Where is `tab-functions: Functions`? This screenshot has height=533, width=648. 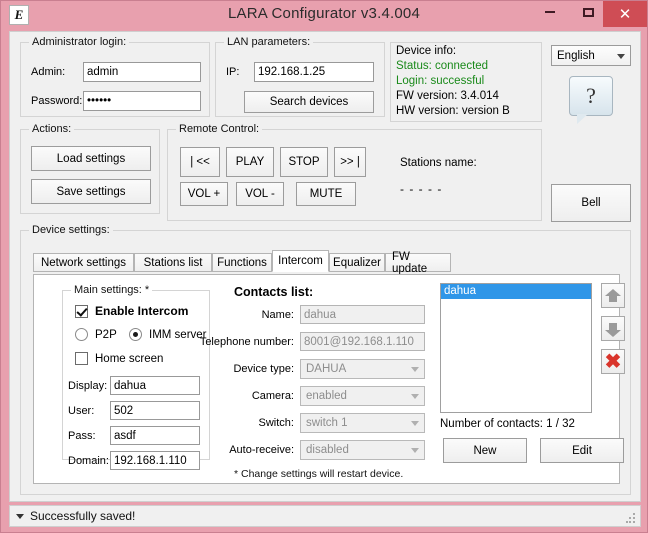 tab-functions: Functions is located at coordinates (242, 262).